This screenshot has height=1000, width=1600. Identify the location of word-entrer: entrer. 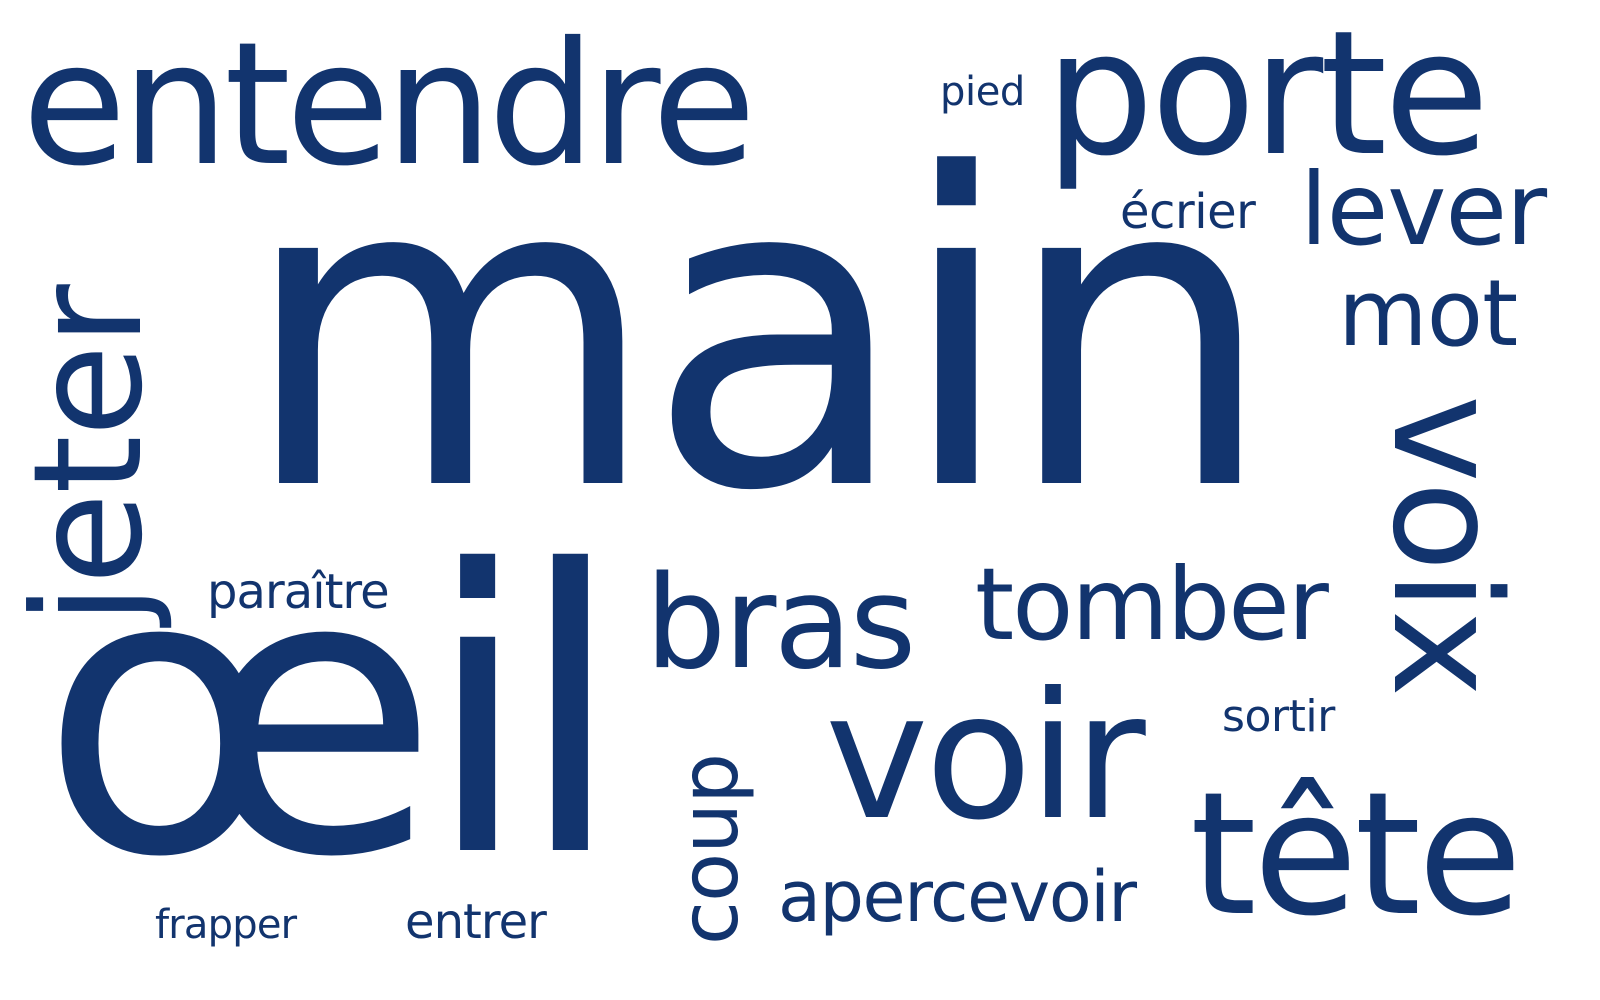
(476, 922).